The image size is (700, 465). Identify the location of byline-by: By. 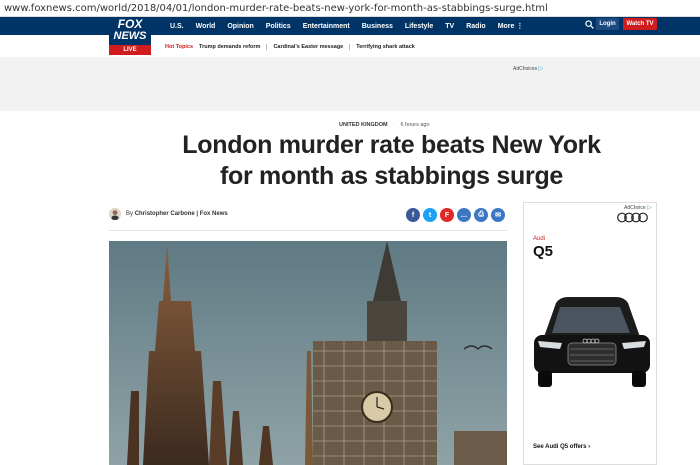
(130, 214).